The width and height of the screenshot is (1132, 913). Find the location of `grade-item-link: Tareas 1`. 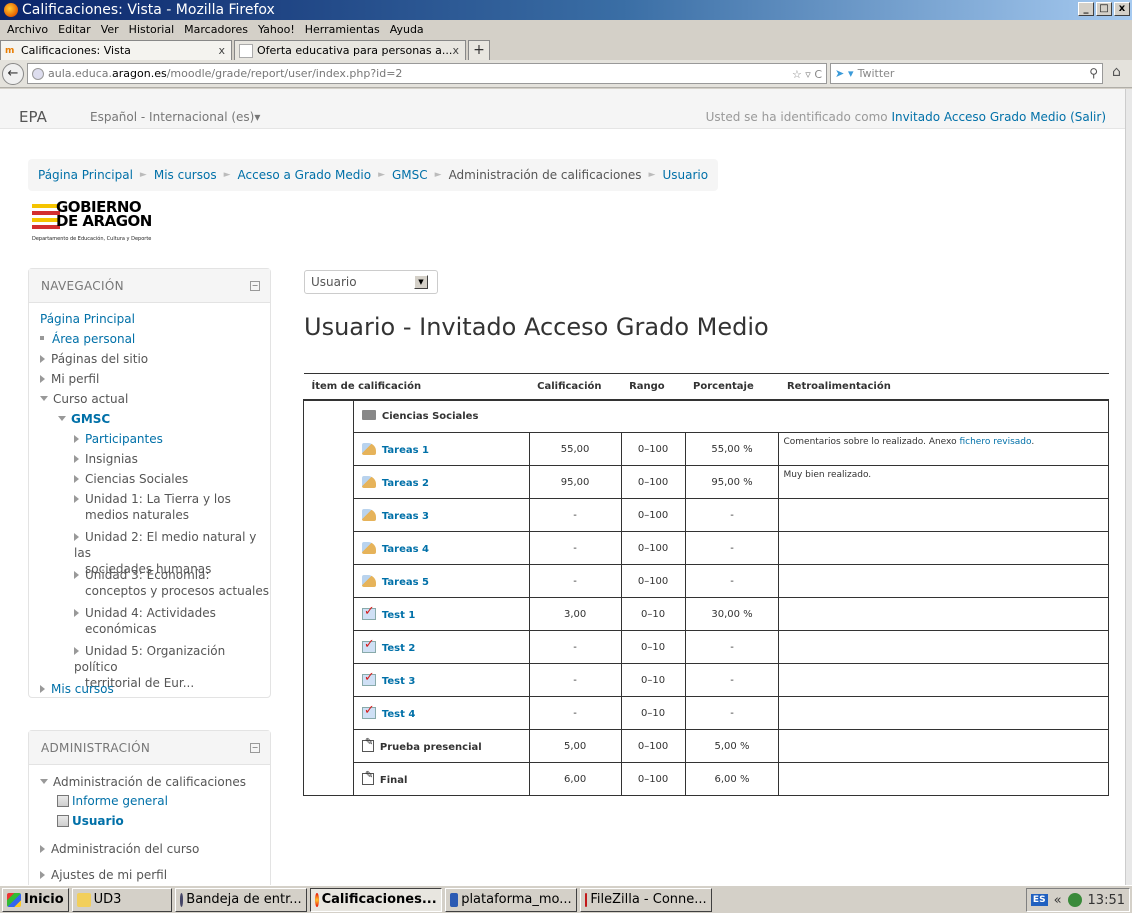

grade-item-link: Tareas 1 is located at coordinates (405, 450).